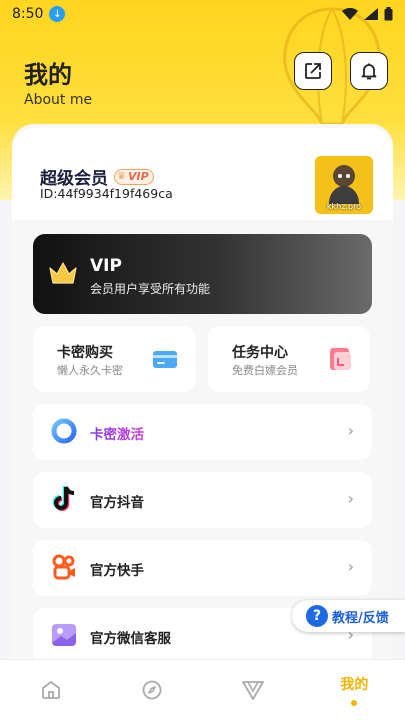  What do you see at coordinates (117, 571) in the screenshot?
I see `official-kuaishou-label: 官方快手` at bounding box center [117, 571].